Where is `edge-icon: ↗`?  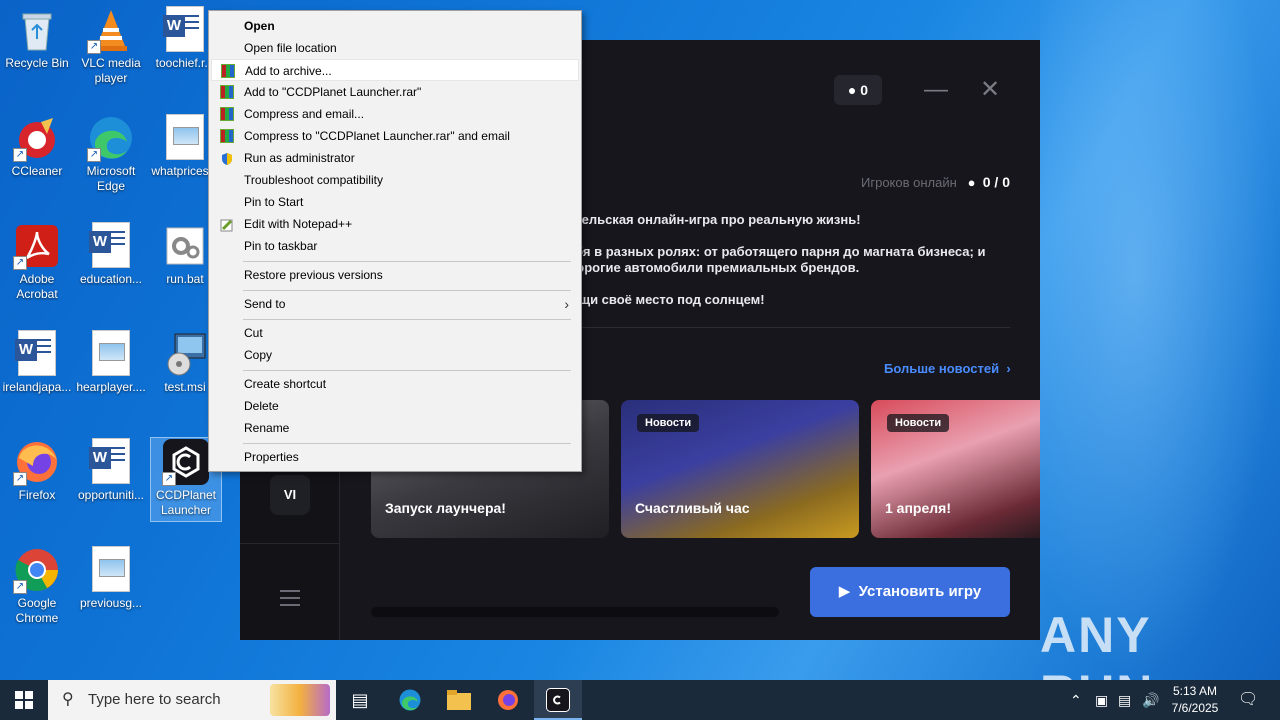
edge-icon: ↗ is located at coordinates (111, 138).